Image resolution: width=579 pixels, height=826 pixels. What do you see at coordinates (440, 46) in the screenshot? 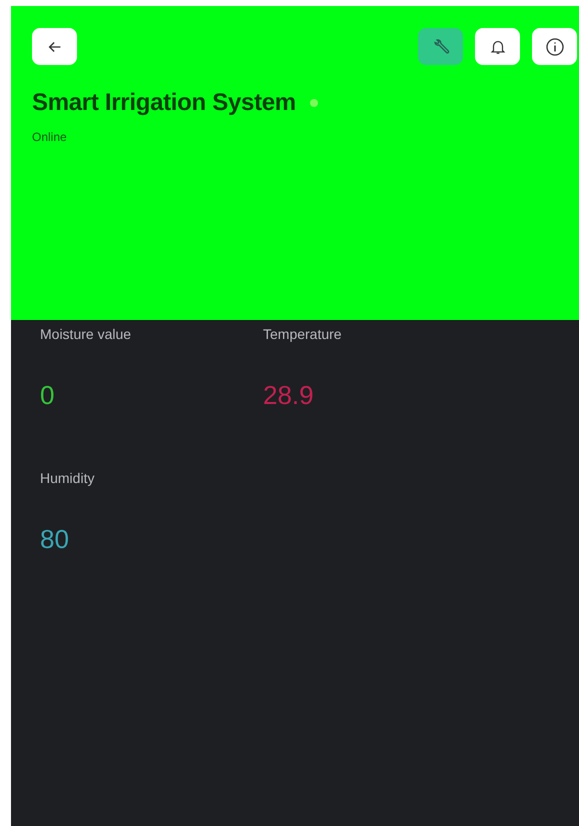
I see `wrench-button` at bounding box center [440, 46].